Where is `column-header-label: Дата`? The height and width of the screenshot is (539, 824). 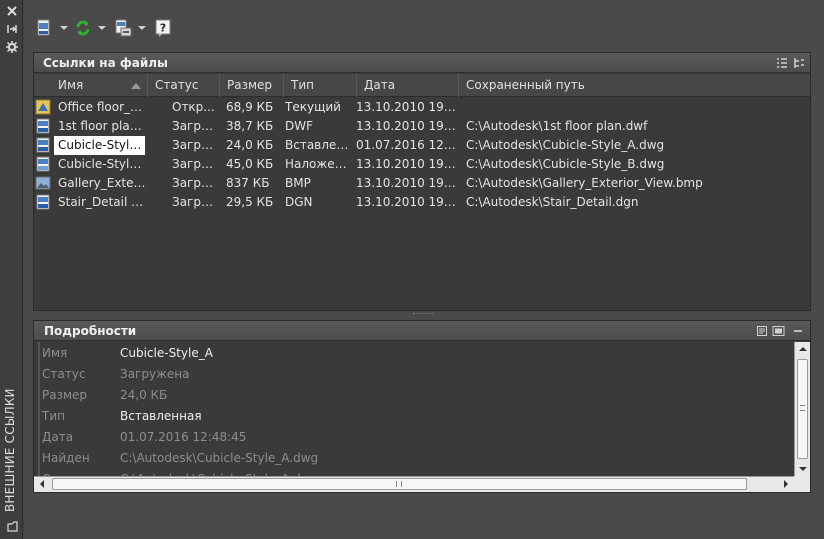
column-header-label: Дата is located at coordinates (380, 85).